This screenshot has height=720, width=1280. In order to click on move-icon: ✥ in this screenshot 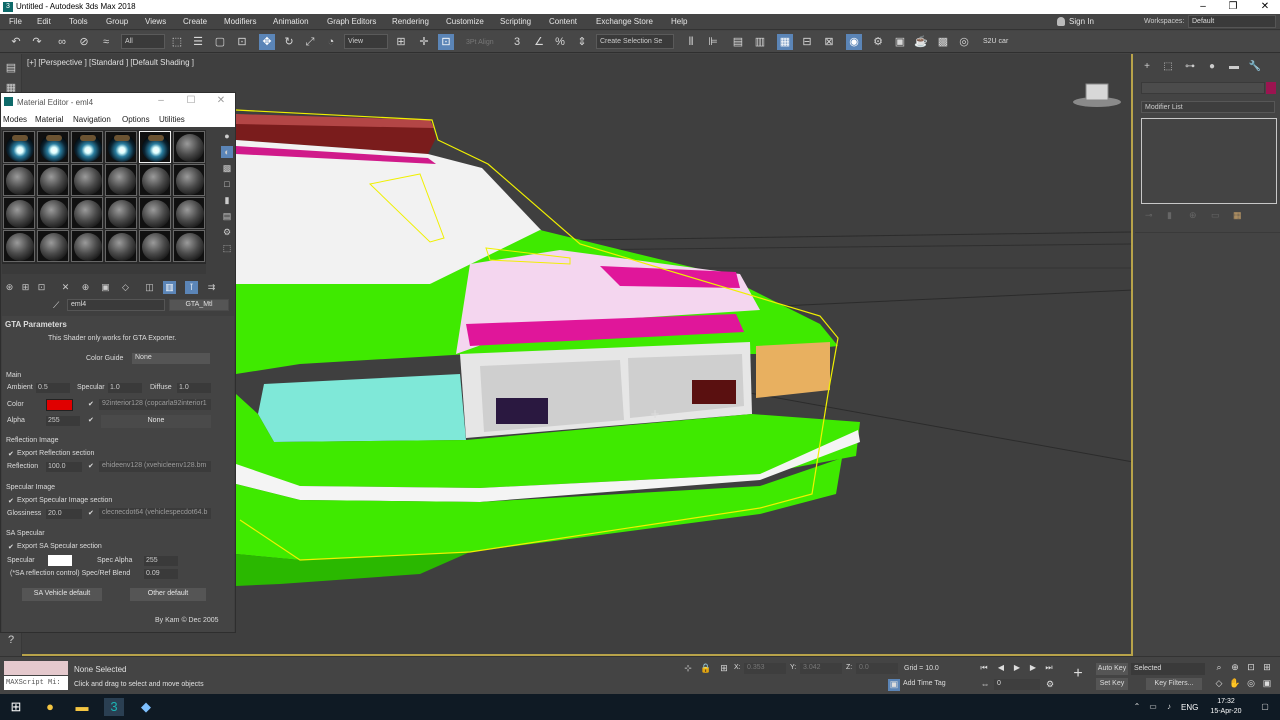, I will do `click(267, 42)`.